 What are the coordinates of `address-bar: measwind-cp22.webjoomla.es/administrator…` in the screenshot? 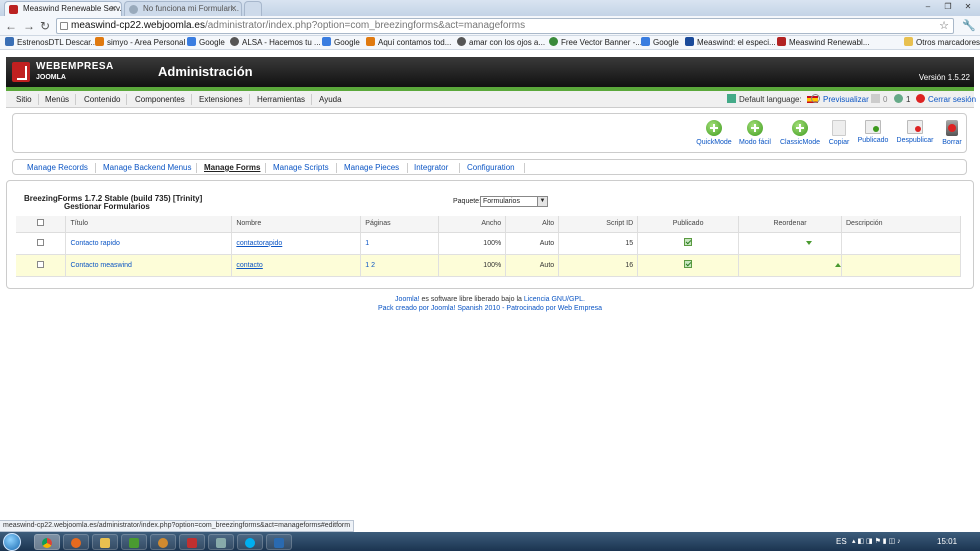 It's located at (505, 26).